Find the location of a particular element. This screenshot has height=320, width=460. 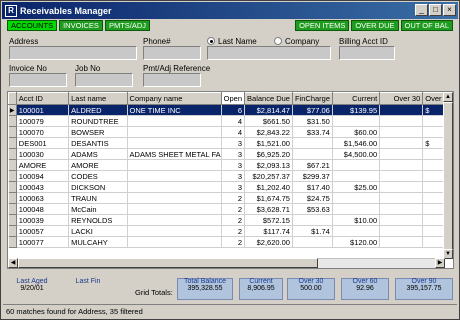

col-acct-id: Acct ID is located at coordinates (42, 98).